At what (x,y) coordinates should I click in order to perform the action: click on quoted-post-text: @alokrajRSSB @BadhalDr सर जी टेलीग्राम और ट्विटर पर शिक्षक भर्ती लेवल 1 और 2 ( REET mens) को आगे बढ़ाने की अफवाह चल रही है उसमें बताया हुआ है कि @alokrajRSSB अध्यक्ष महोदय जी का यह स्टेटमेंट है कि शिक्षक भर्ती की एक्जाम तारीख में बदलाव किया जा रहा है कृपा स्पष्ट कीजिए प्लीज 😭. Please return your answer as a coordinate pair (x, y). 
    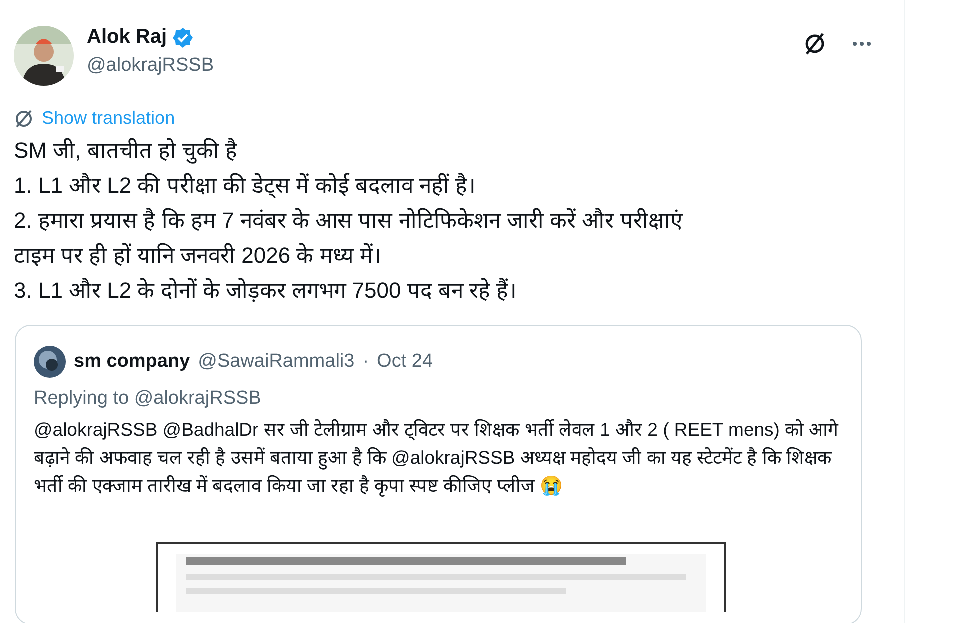
    Looking at the image, I should click on (437, 458).